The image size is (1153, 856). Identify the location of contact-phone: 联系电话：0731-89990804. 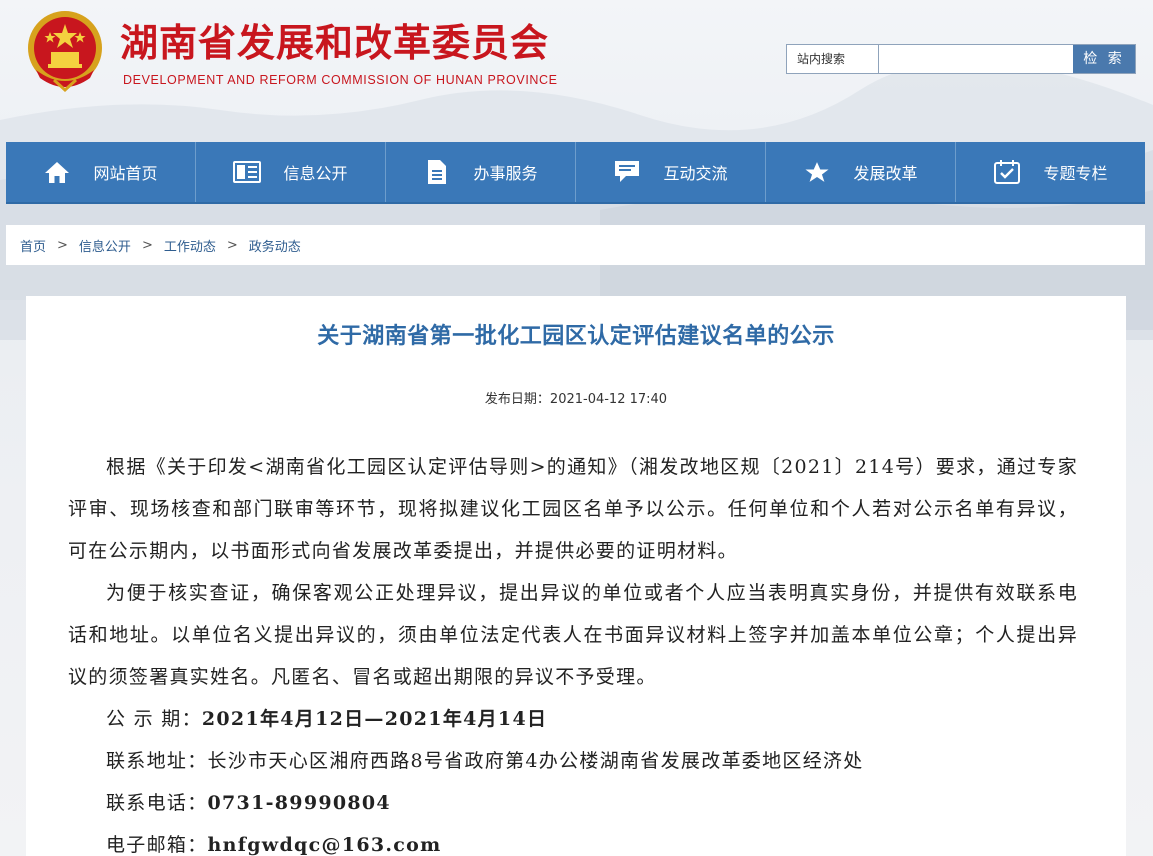
(573, 803).